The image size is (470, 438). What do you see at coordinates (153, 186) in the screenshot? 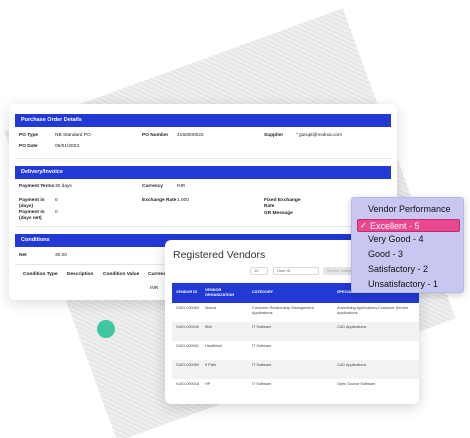
I see `currency-label: Currency` at bounding box center [153, 186].